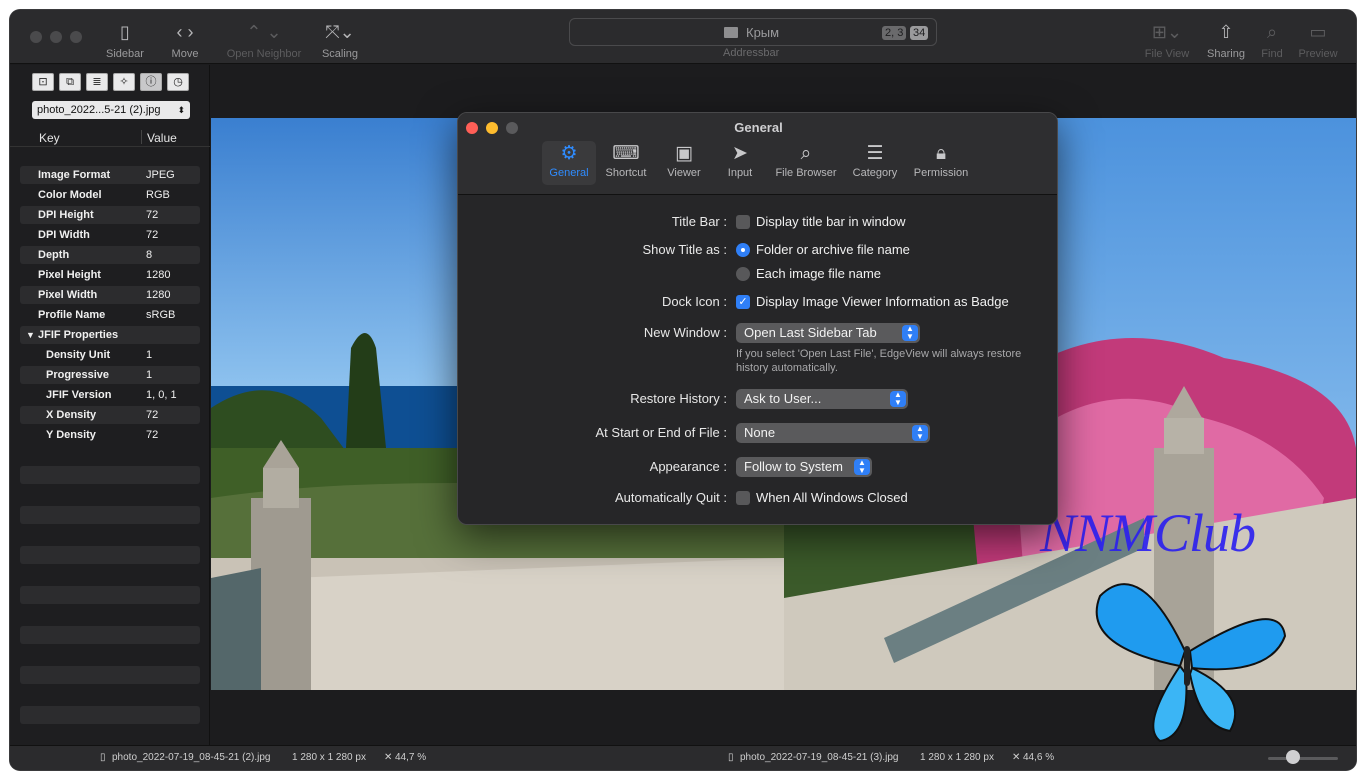  I want to click on title-bar-option: Display title bar in window, so click(831, 221).